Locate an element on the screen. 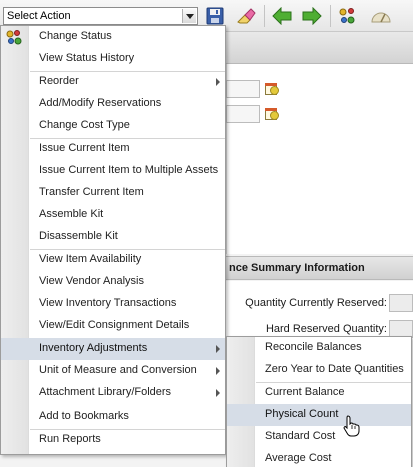  menu-item-label: Issue Current Item to Multiple Assets is located at coordinates (129, 170).